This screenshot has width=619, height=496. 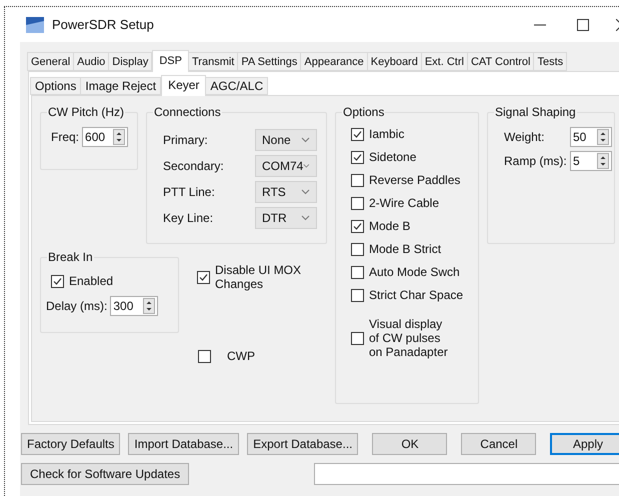 I want to click on tab: Appearance, so click(x=334, y=61).